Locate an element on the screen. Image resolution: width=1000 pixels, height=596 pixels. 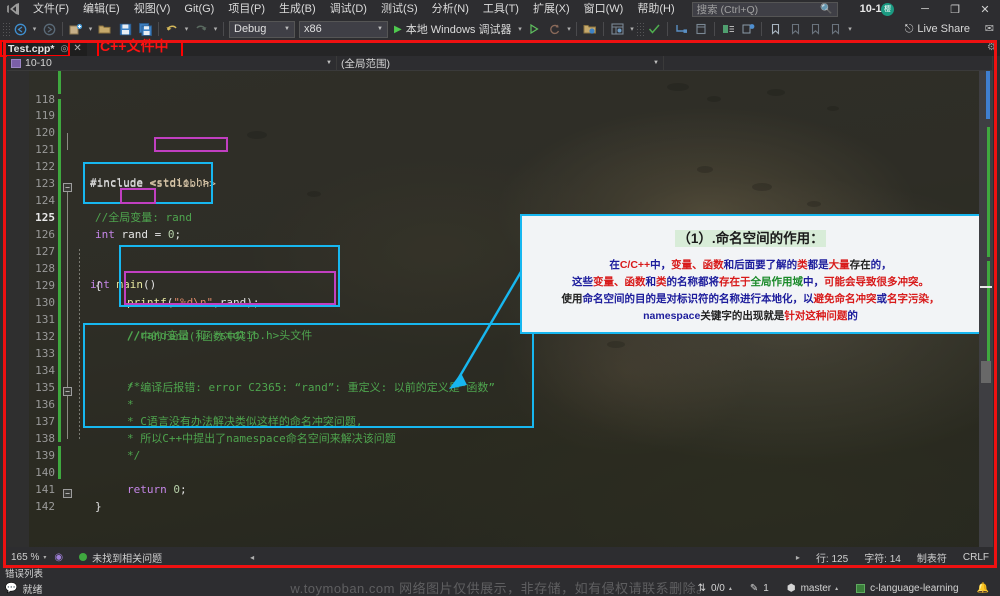
navigate-forward-icon is located at coordinates (49, 29).